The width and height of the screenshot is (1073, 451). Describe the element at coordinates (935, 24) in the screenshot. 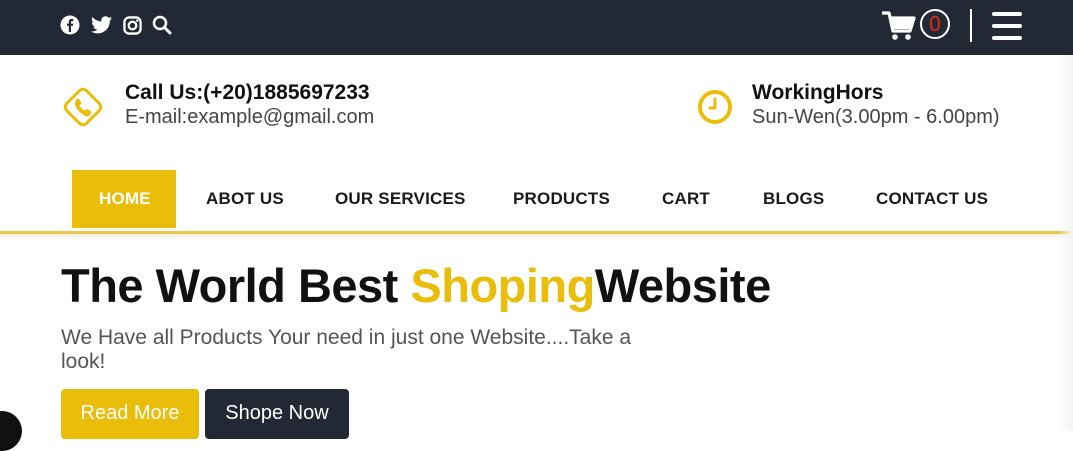

I see `cart-count-badge: 0` at that location.